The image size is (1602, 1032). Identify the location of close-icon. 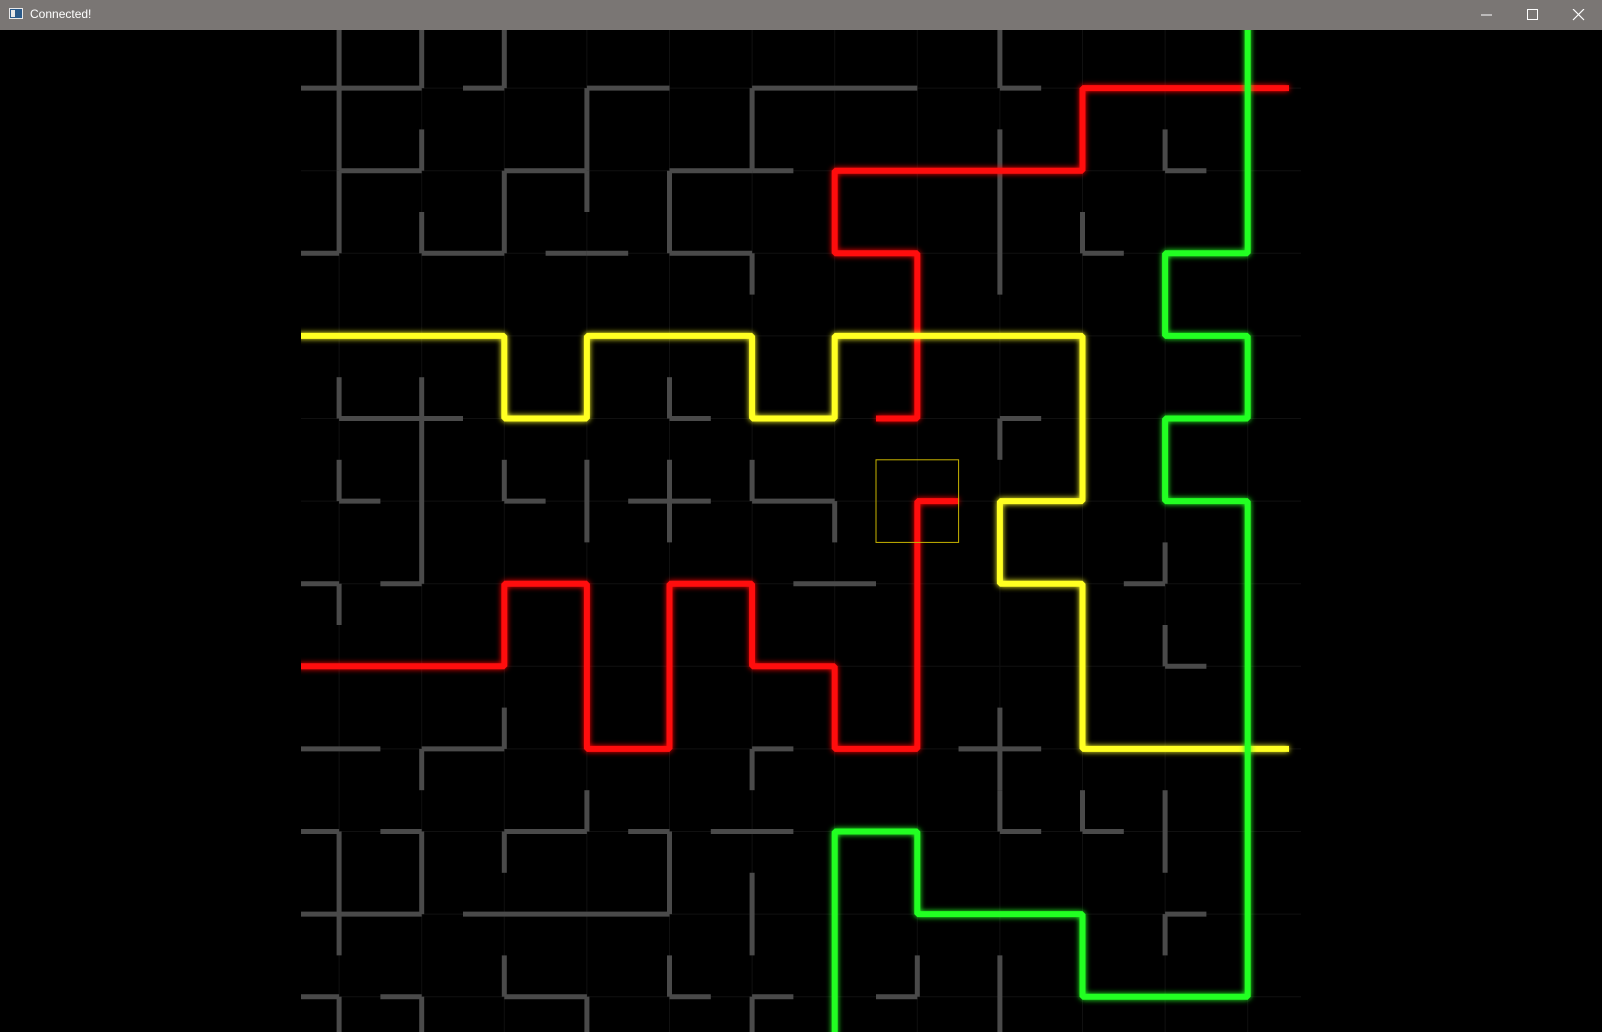
(1578, 15).